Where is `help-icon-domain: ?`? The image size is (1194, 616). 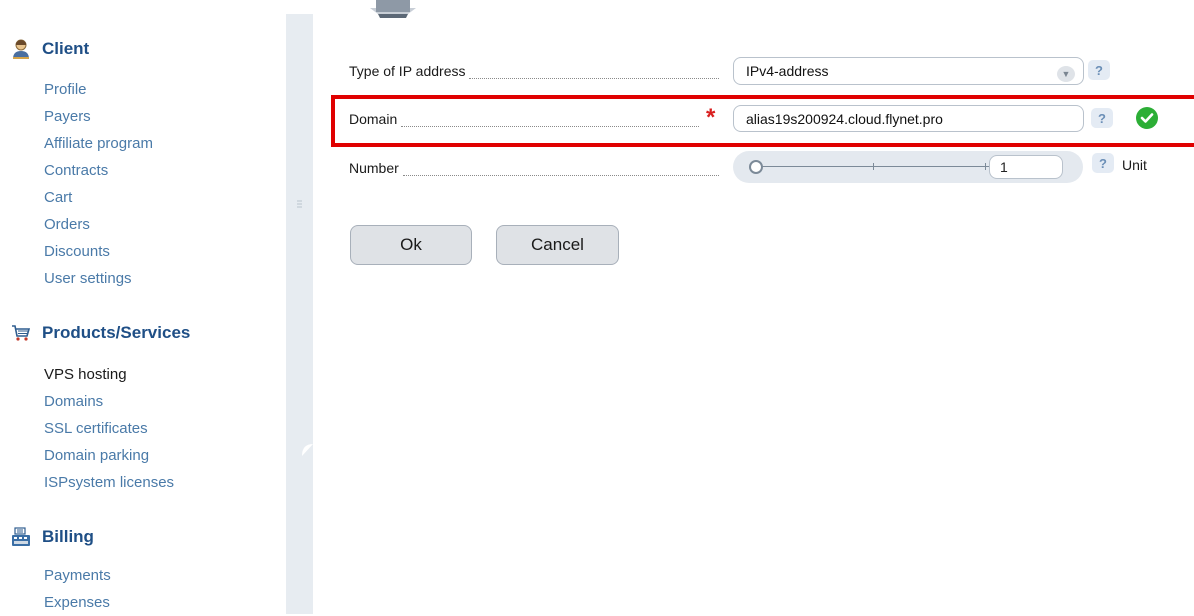 help-icon-domain: ? is located at coordinates (1102, 118).